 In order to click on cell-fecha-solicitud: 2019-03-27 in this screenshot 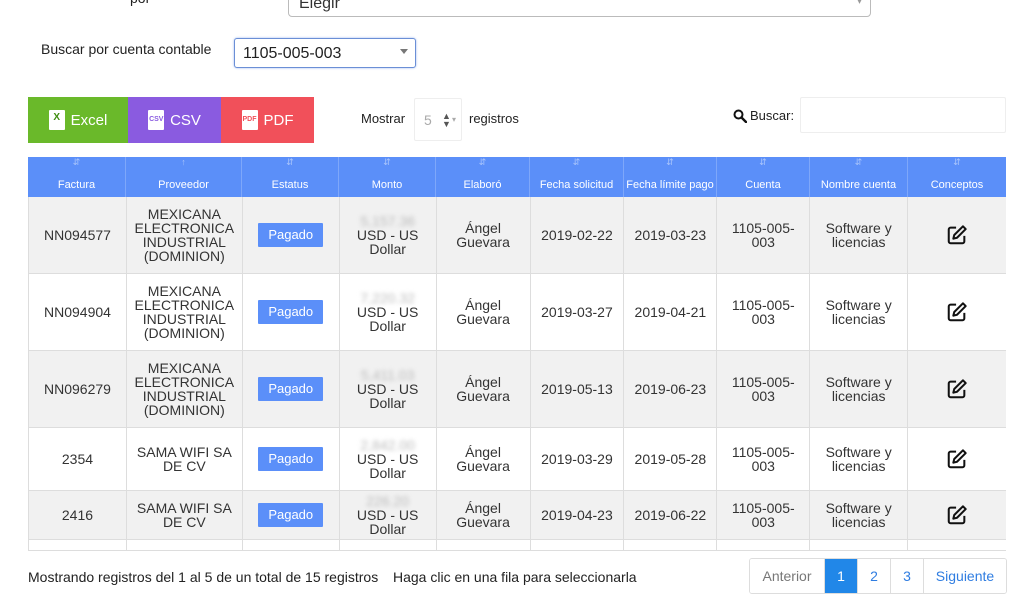, I will do `click(578, 312)`.